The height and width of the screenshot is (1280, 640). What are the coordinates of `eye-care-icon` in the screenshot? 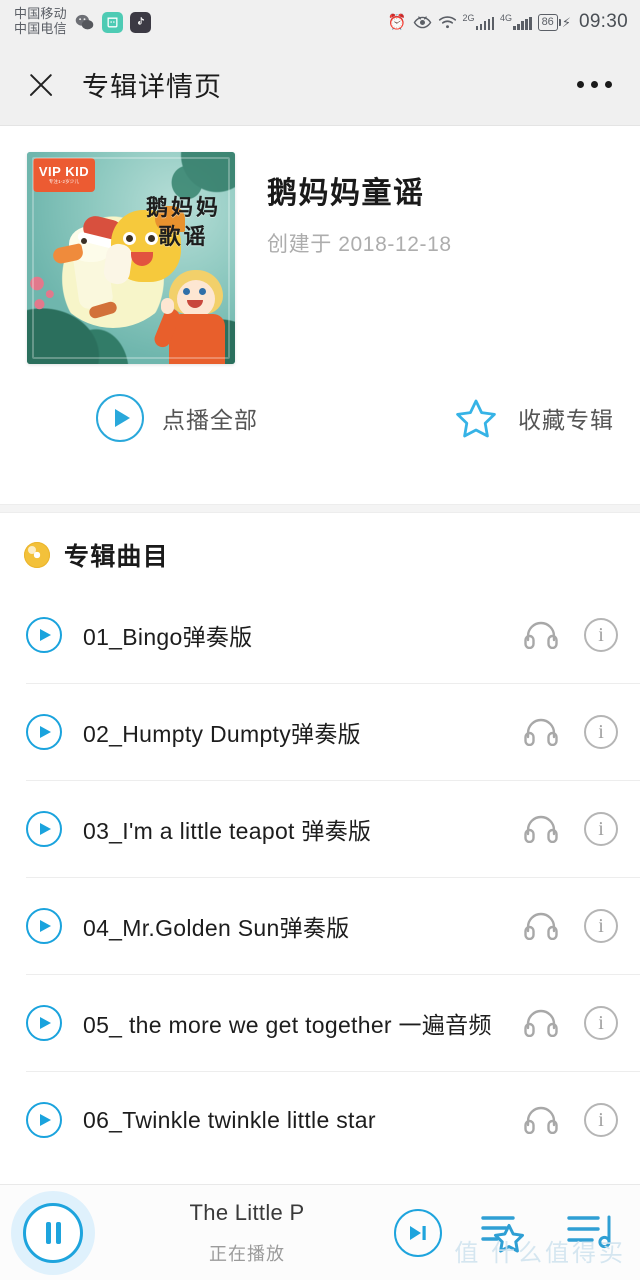 It's located at (422, 21).